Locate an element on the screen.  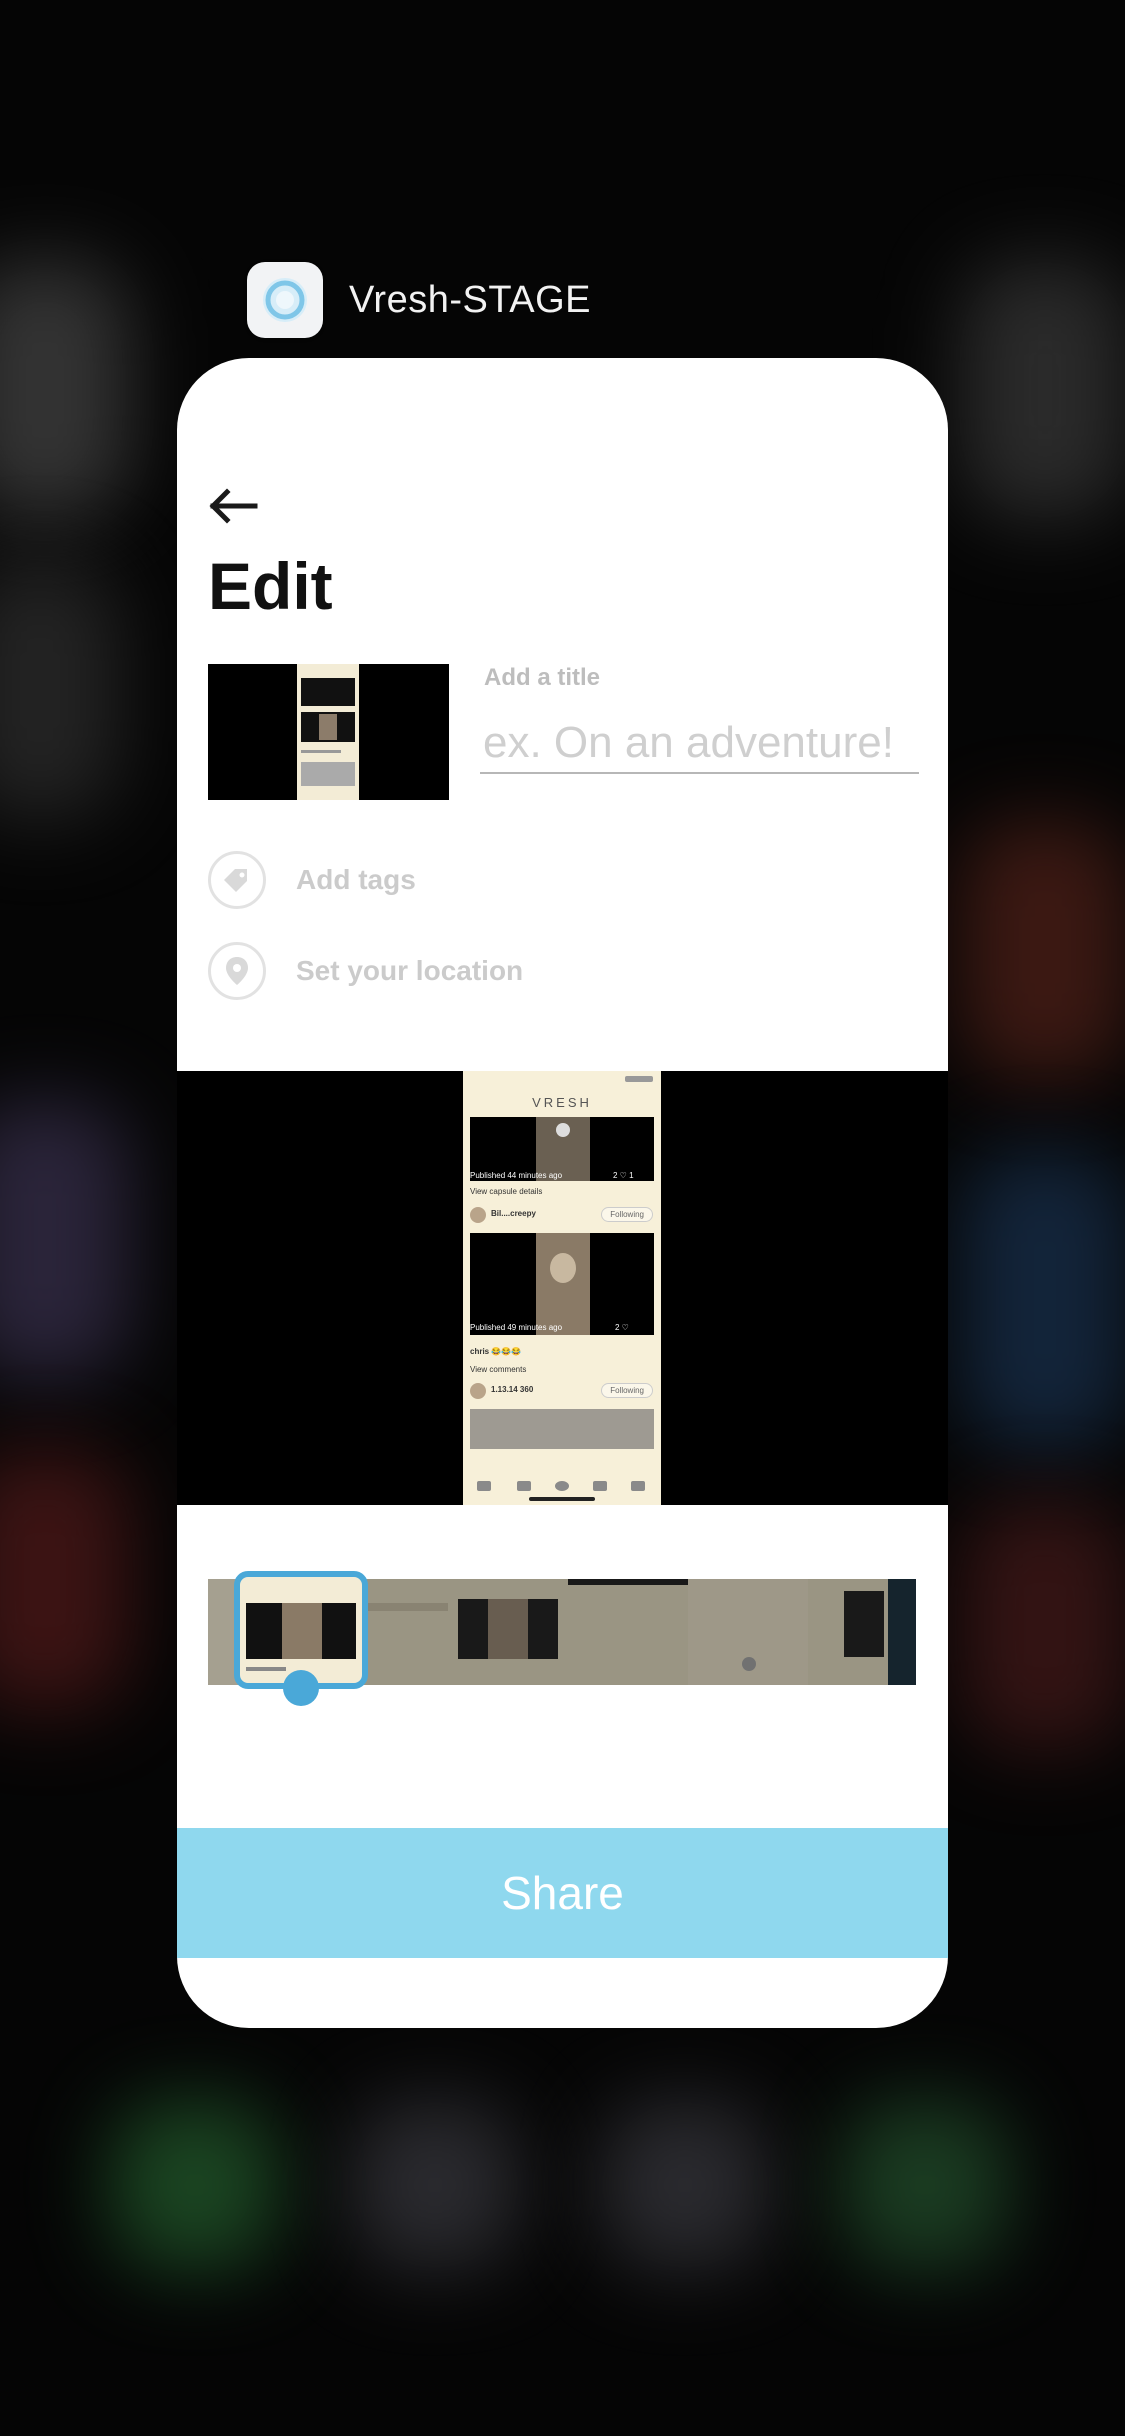
set-location-label: Set your location is located at coordinates (410, 970).